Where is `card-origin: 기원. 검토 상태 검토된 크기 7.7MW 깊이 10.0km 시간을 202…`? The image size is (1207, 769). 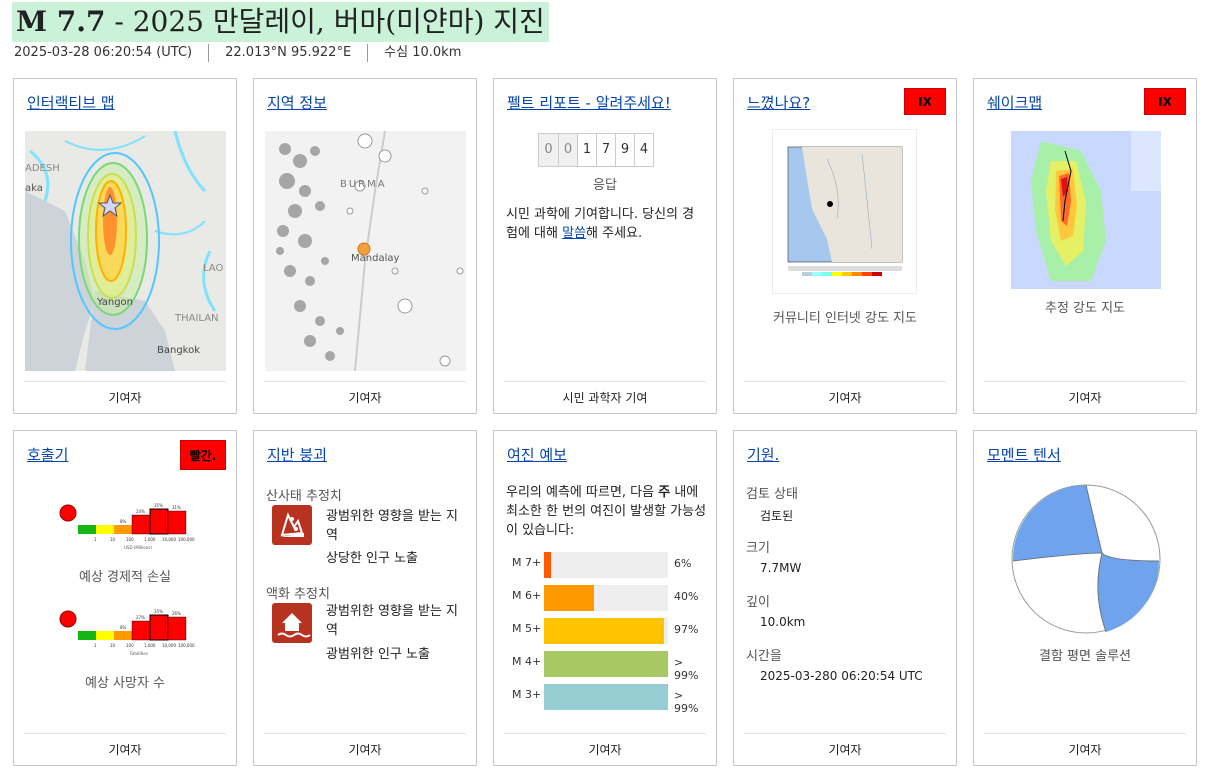
card-origin: 기원. 검토 상태 검토된 크기 7.7MW 깊이 10.0km 시간을 202… is located at coordinates (845, 598).